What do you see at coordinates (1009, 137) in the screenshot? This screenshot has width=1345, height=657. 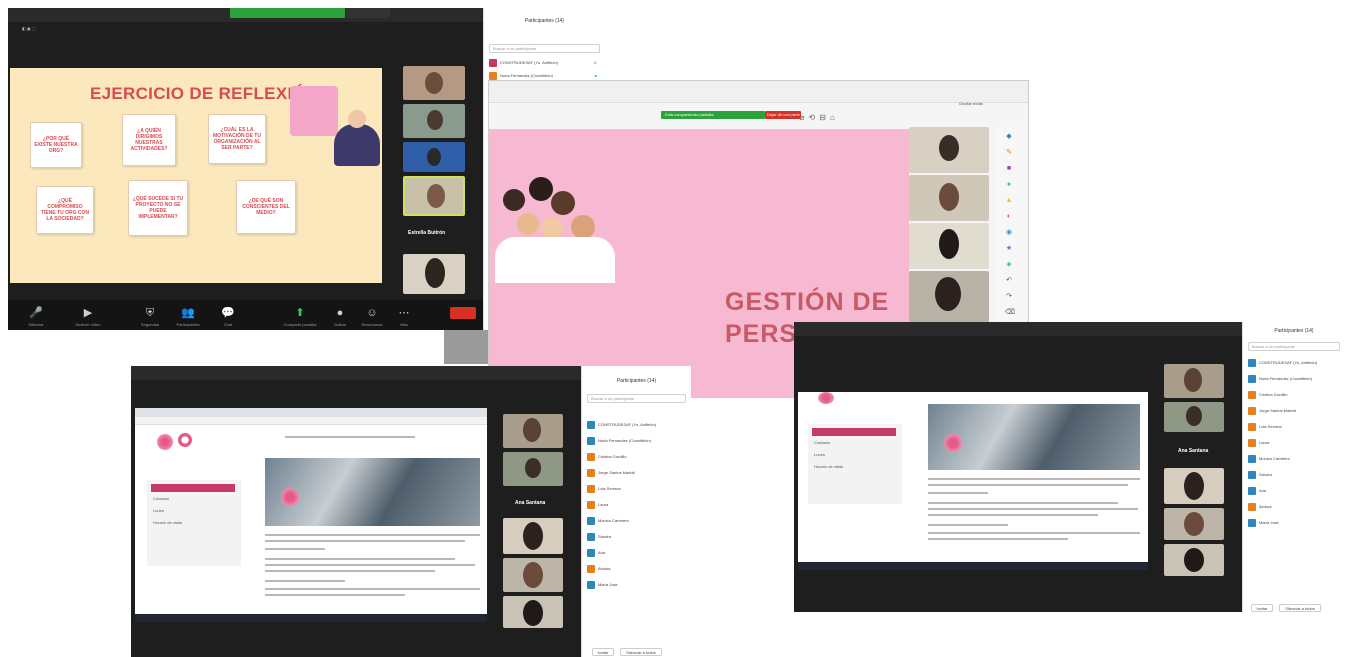 I see `select-icon: ◆` at bounding box center [1009, 137].